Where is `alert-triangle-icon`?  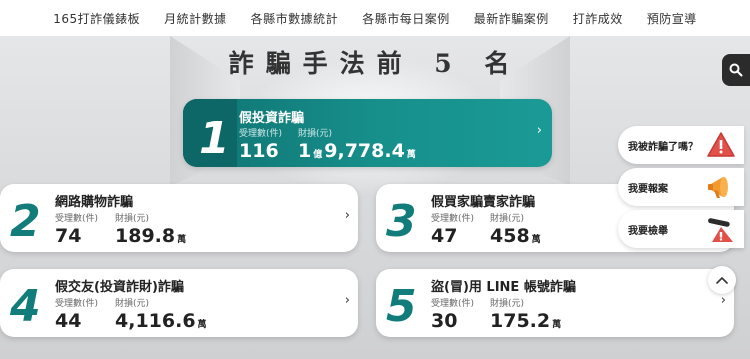 alert-triangle-icon is located at coordinates (721, 144).